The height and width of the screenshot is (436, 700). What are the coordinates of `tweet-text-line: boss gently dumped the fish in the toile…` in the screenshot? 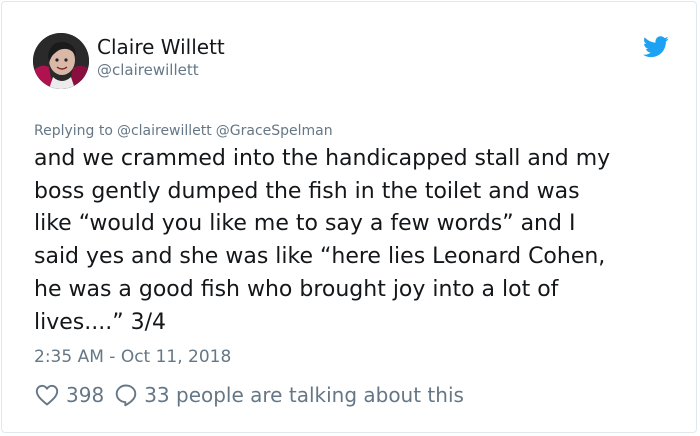 It's located at (307, 191).